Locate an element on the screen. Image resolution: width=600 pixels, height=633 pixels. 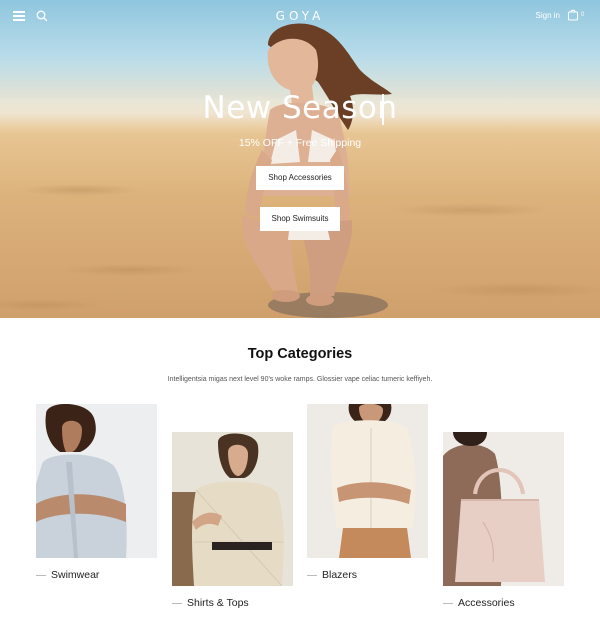
category-label: Shirts & Tops is located at coordinates (218, 603).